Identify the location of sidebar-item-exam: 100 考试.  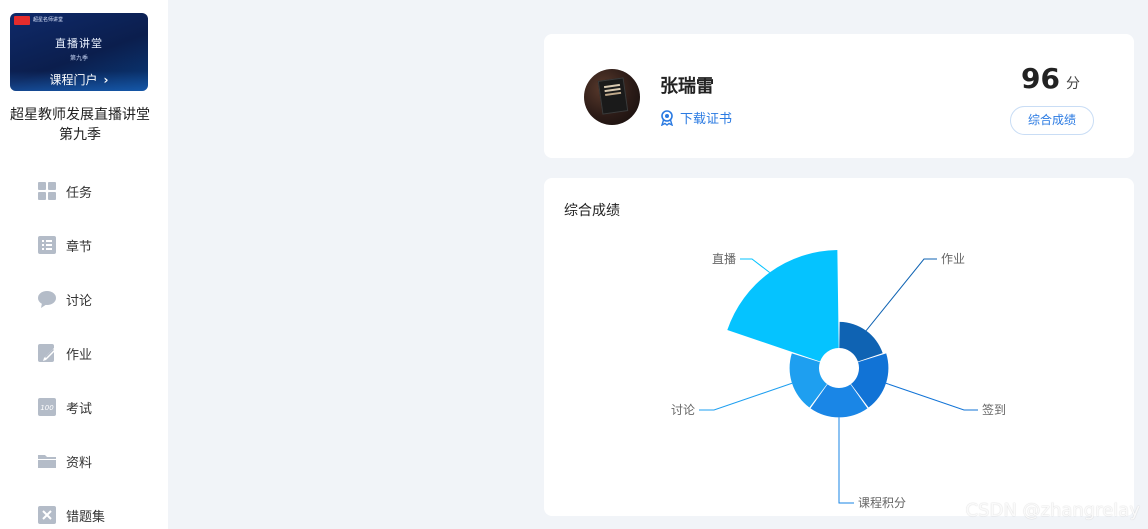
(65, 407).